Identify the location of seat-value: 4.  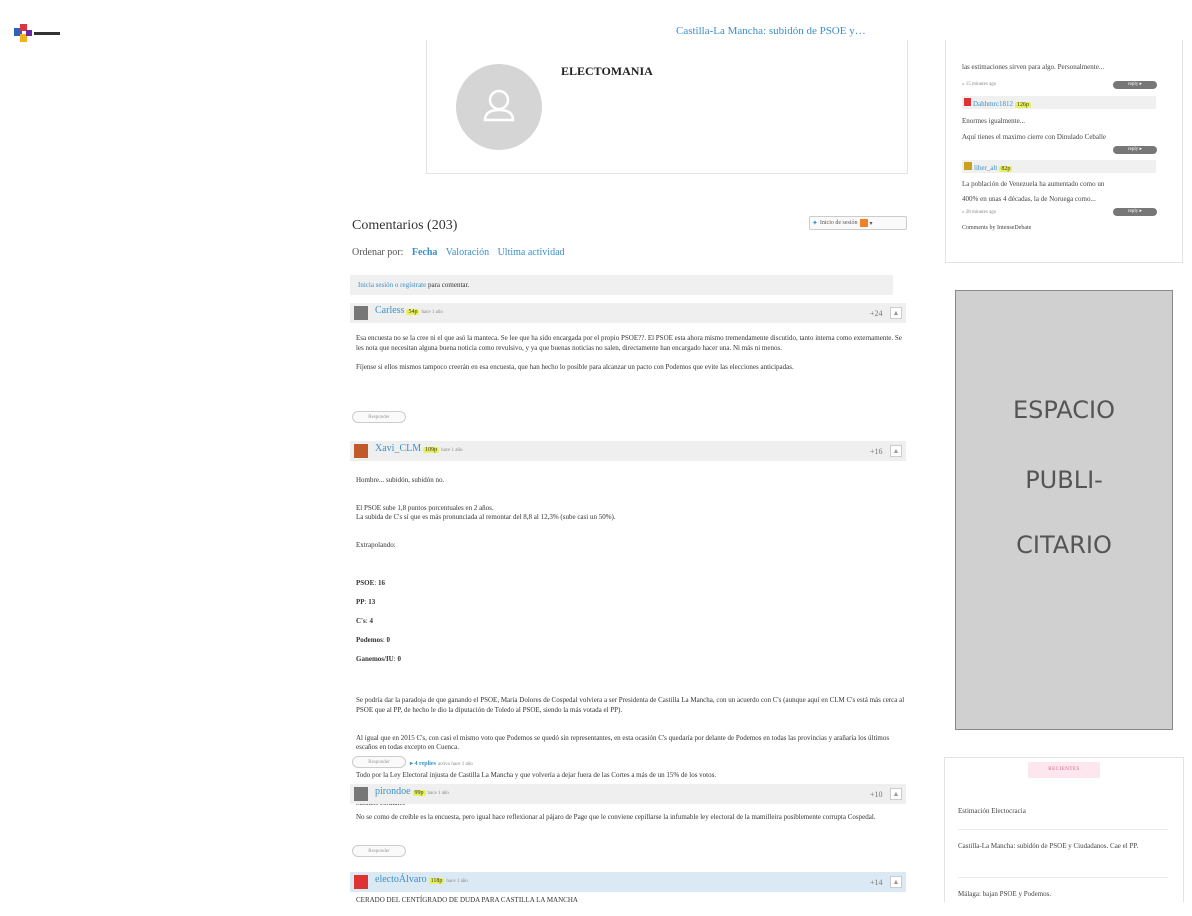
(371, 620).